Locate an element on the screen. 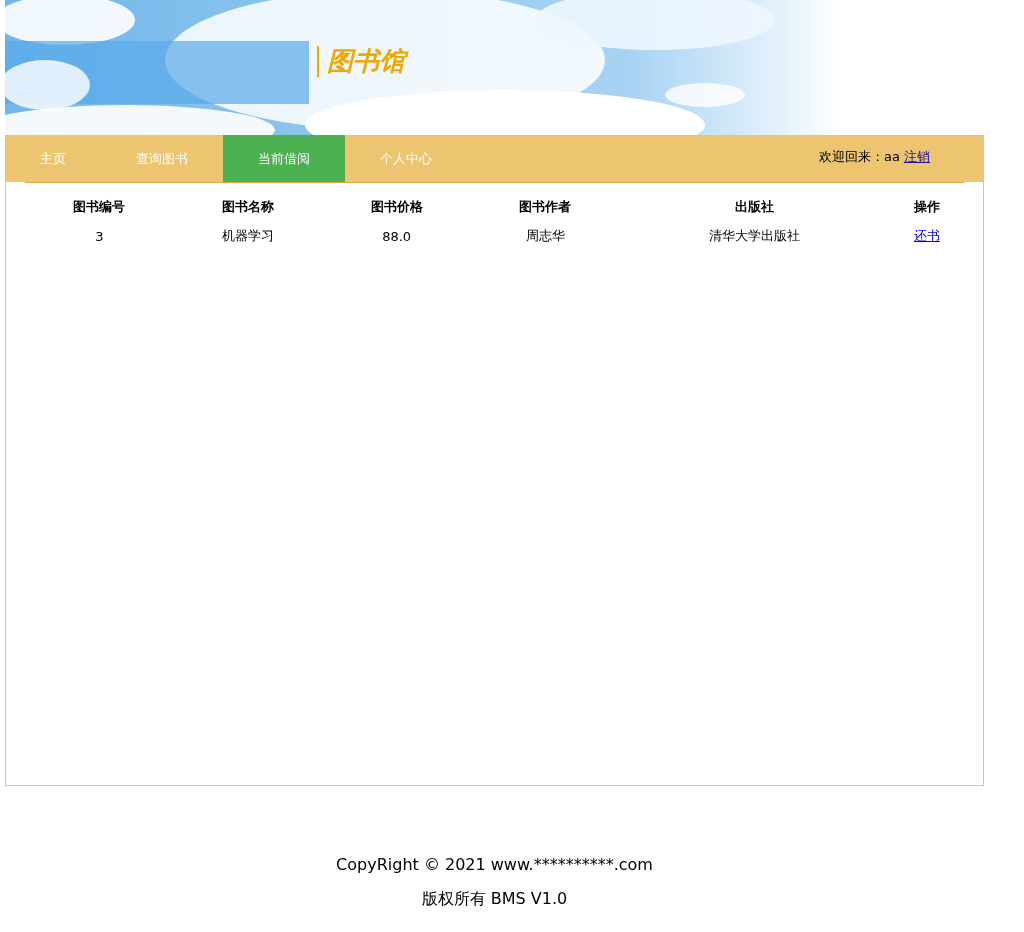 Image resolution: width=1024 pixels, height=932 pixels. table-cell: 3 is located at coordinates (99, 236).